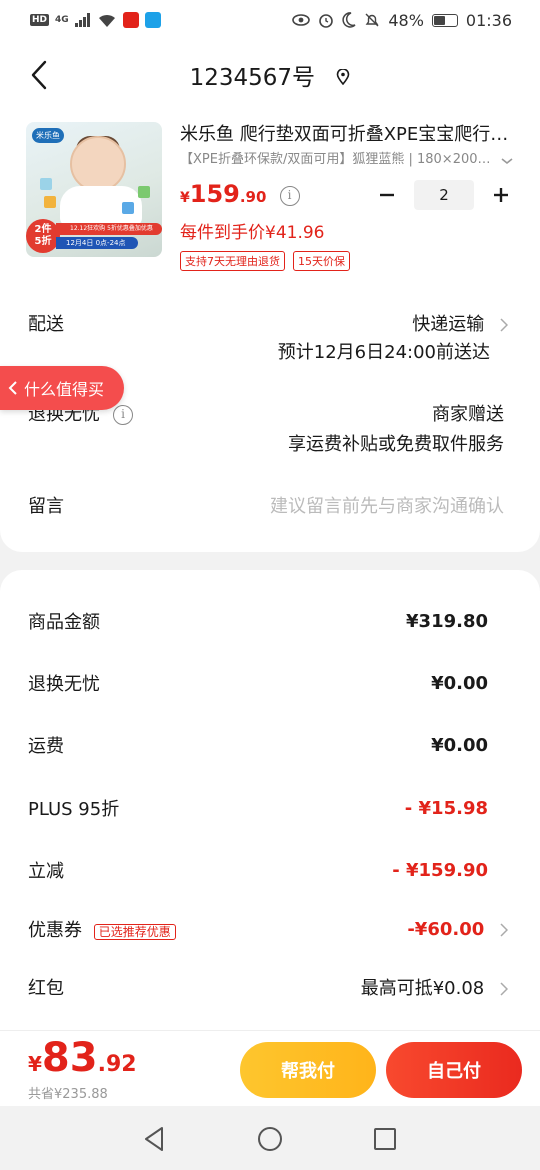 The width and height of the screenshot is (540, 1170). I want to click on thumb-promo-line: 12.12狂欢购 5折优惠叠加优惠, so click(109, 229).